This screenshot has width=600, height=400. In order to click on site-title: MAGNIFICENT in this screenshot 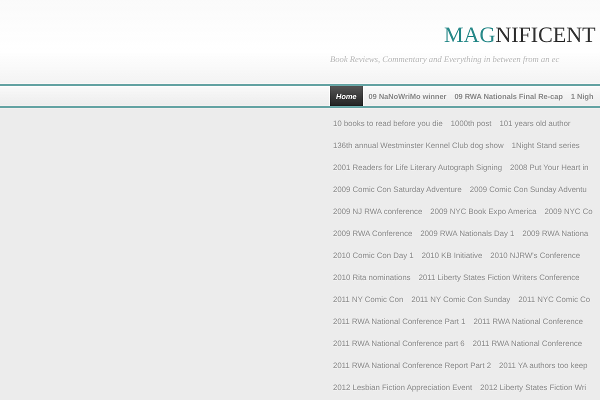, I will do `click(465, 35)`.